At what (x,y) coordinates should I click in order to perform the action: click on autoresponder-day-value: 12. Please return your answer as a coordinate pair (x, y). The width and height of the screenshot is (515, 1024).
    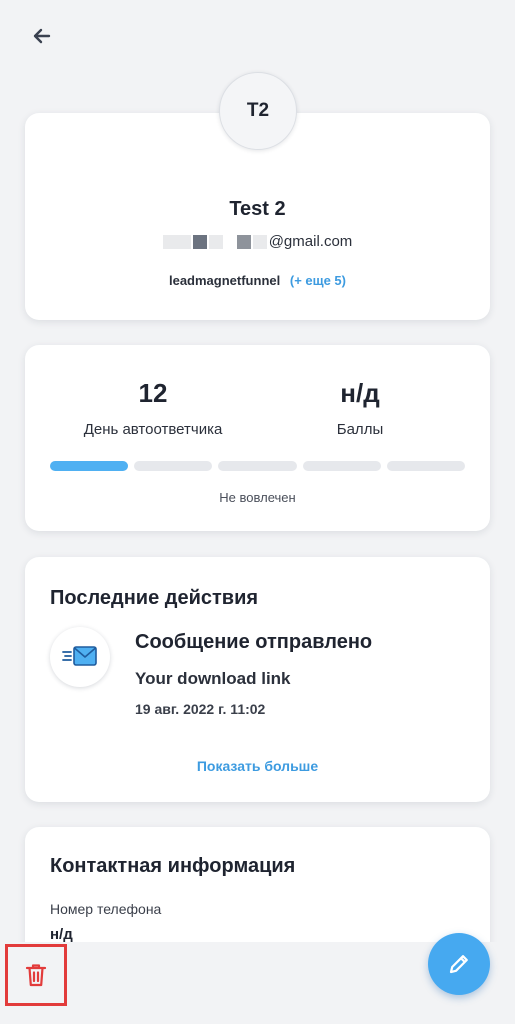
    Looking at the image, I should click on (153, 393).